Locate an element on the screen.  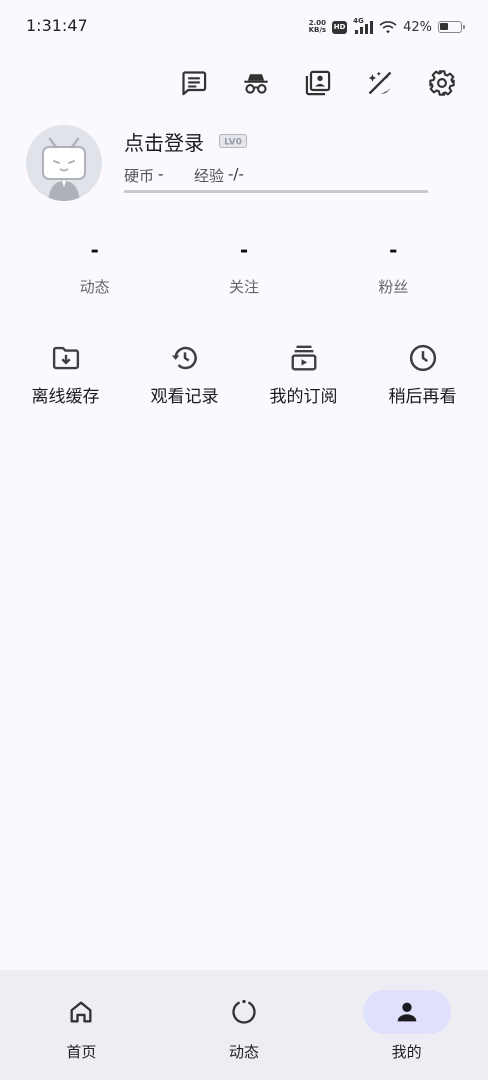
count-label: 关注 is located at coordinates (243, 287).